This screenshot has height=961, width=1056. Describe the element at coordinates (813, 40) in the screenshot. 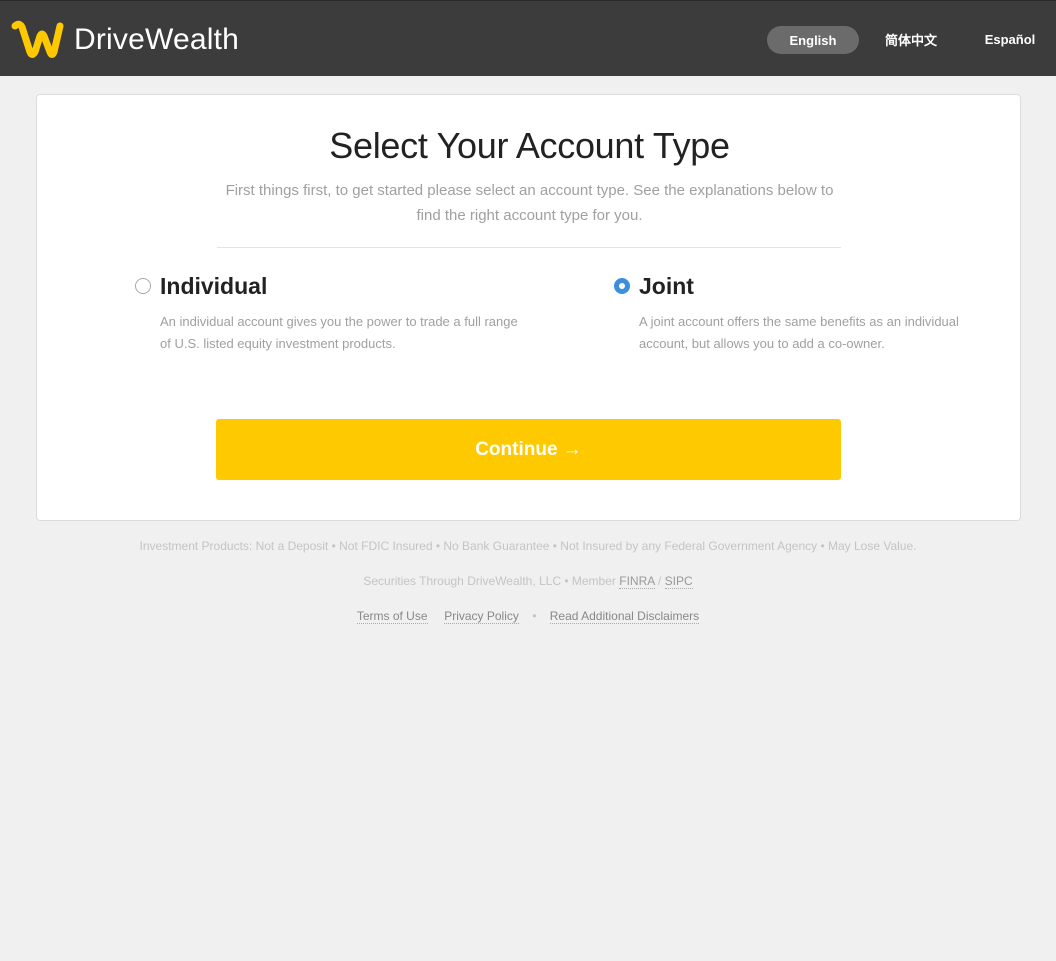

I see `language-english-button: English` at that location.